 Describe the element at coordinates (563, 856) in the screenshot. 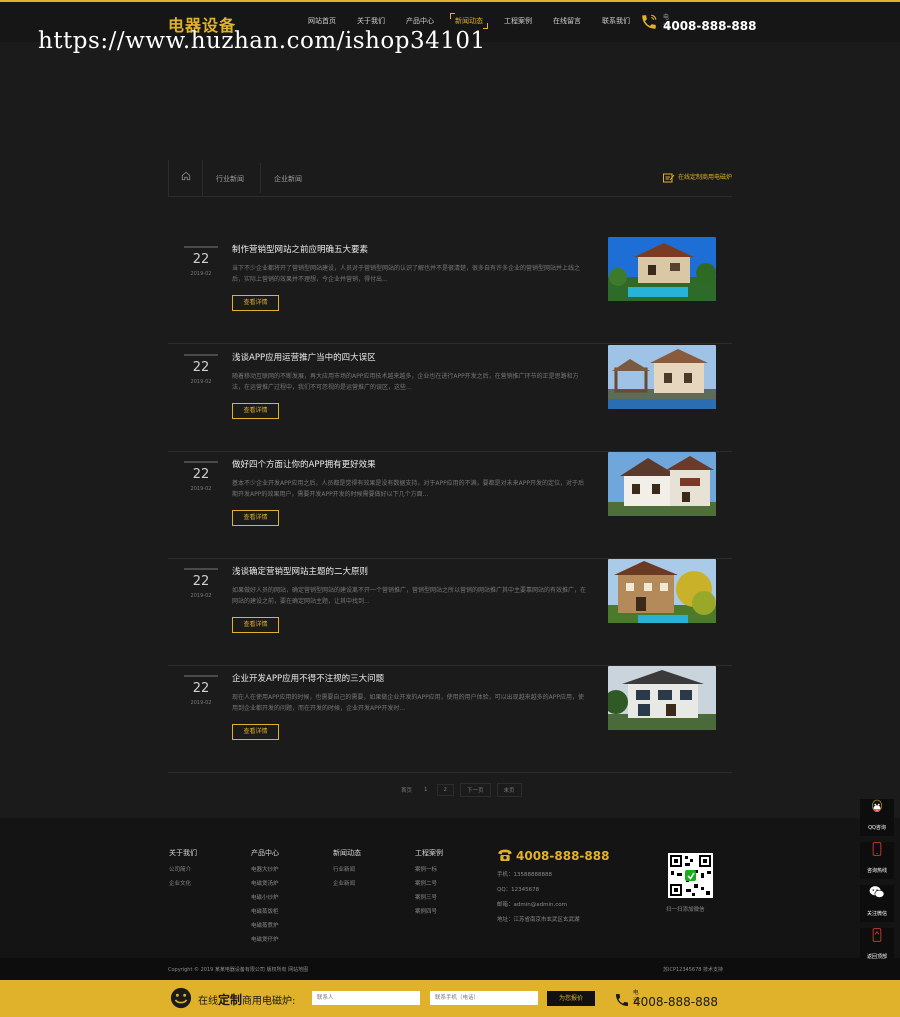

I see `footer-phone-number: 4008-888-888` at that location.